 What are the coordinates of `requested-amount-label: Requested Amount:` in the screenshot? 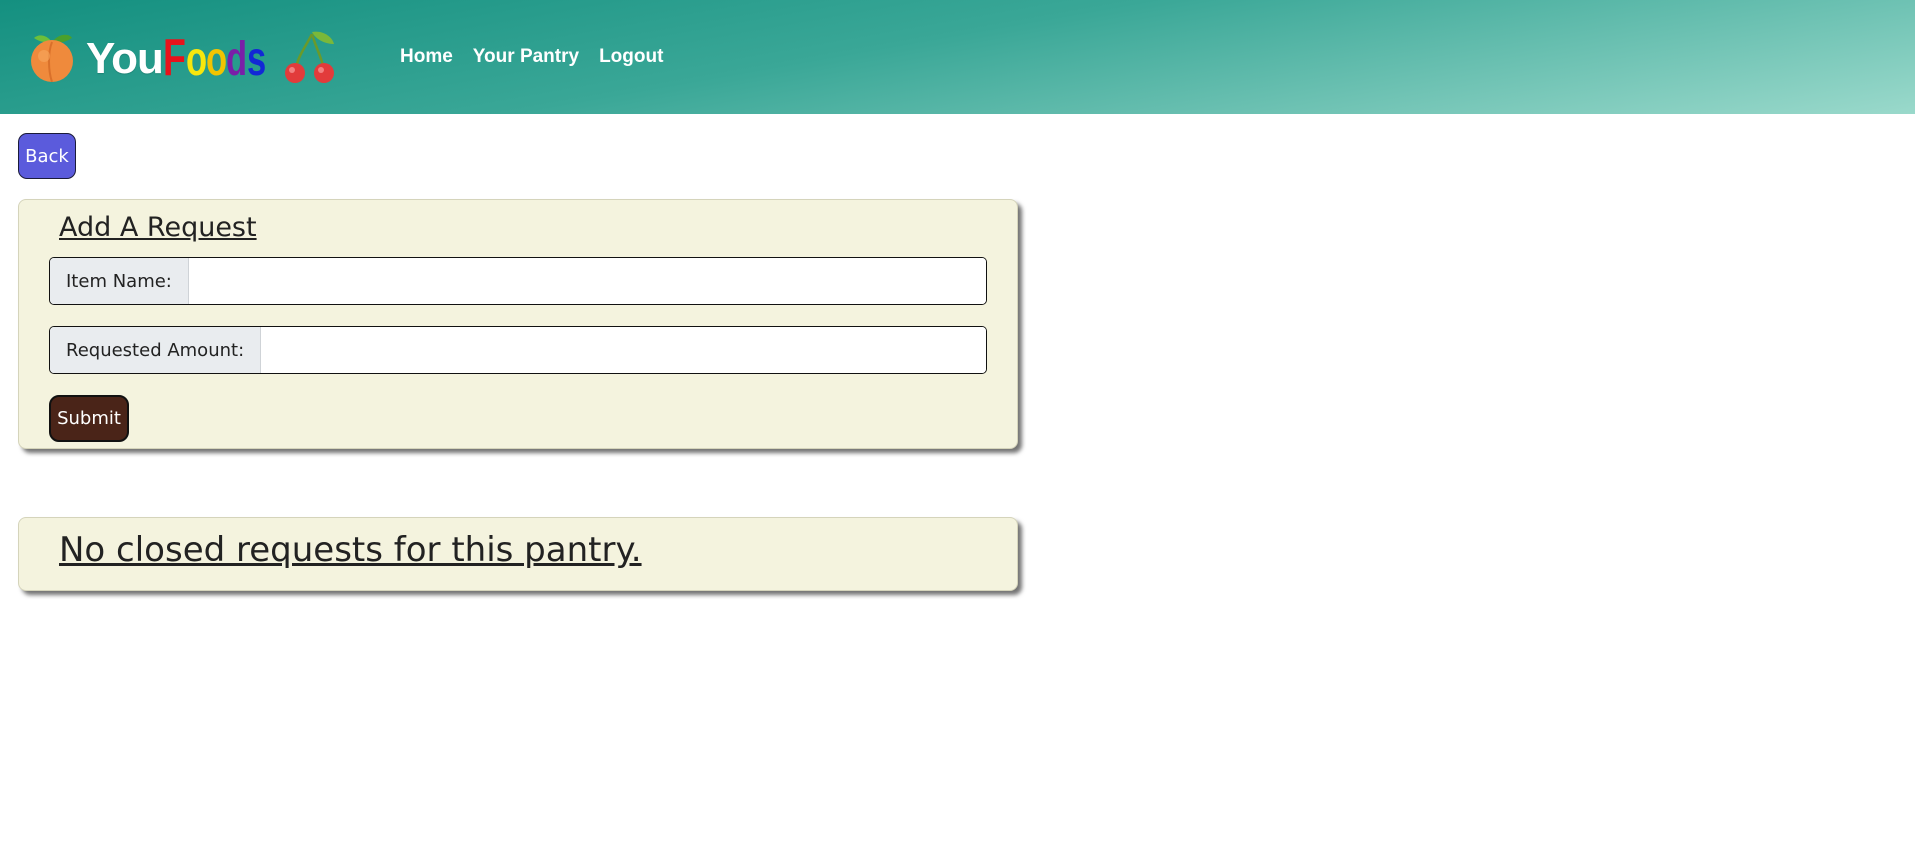 It's located at (156, 350).